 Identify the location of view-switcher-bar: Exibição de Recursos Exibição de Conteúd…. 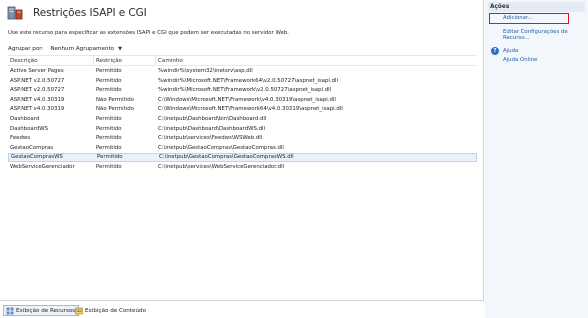
(242, 309).